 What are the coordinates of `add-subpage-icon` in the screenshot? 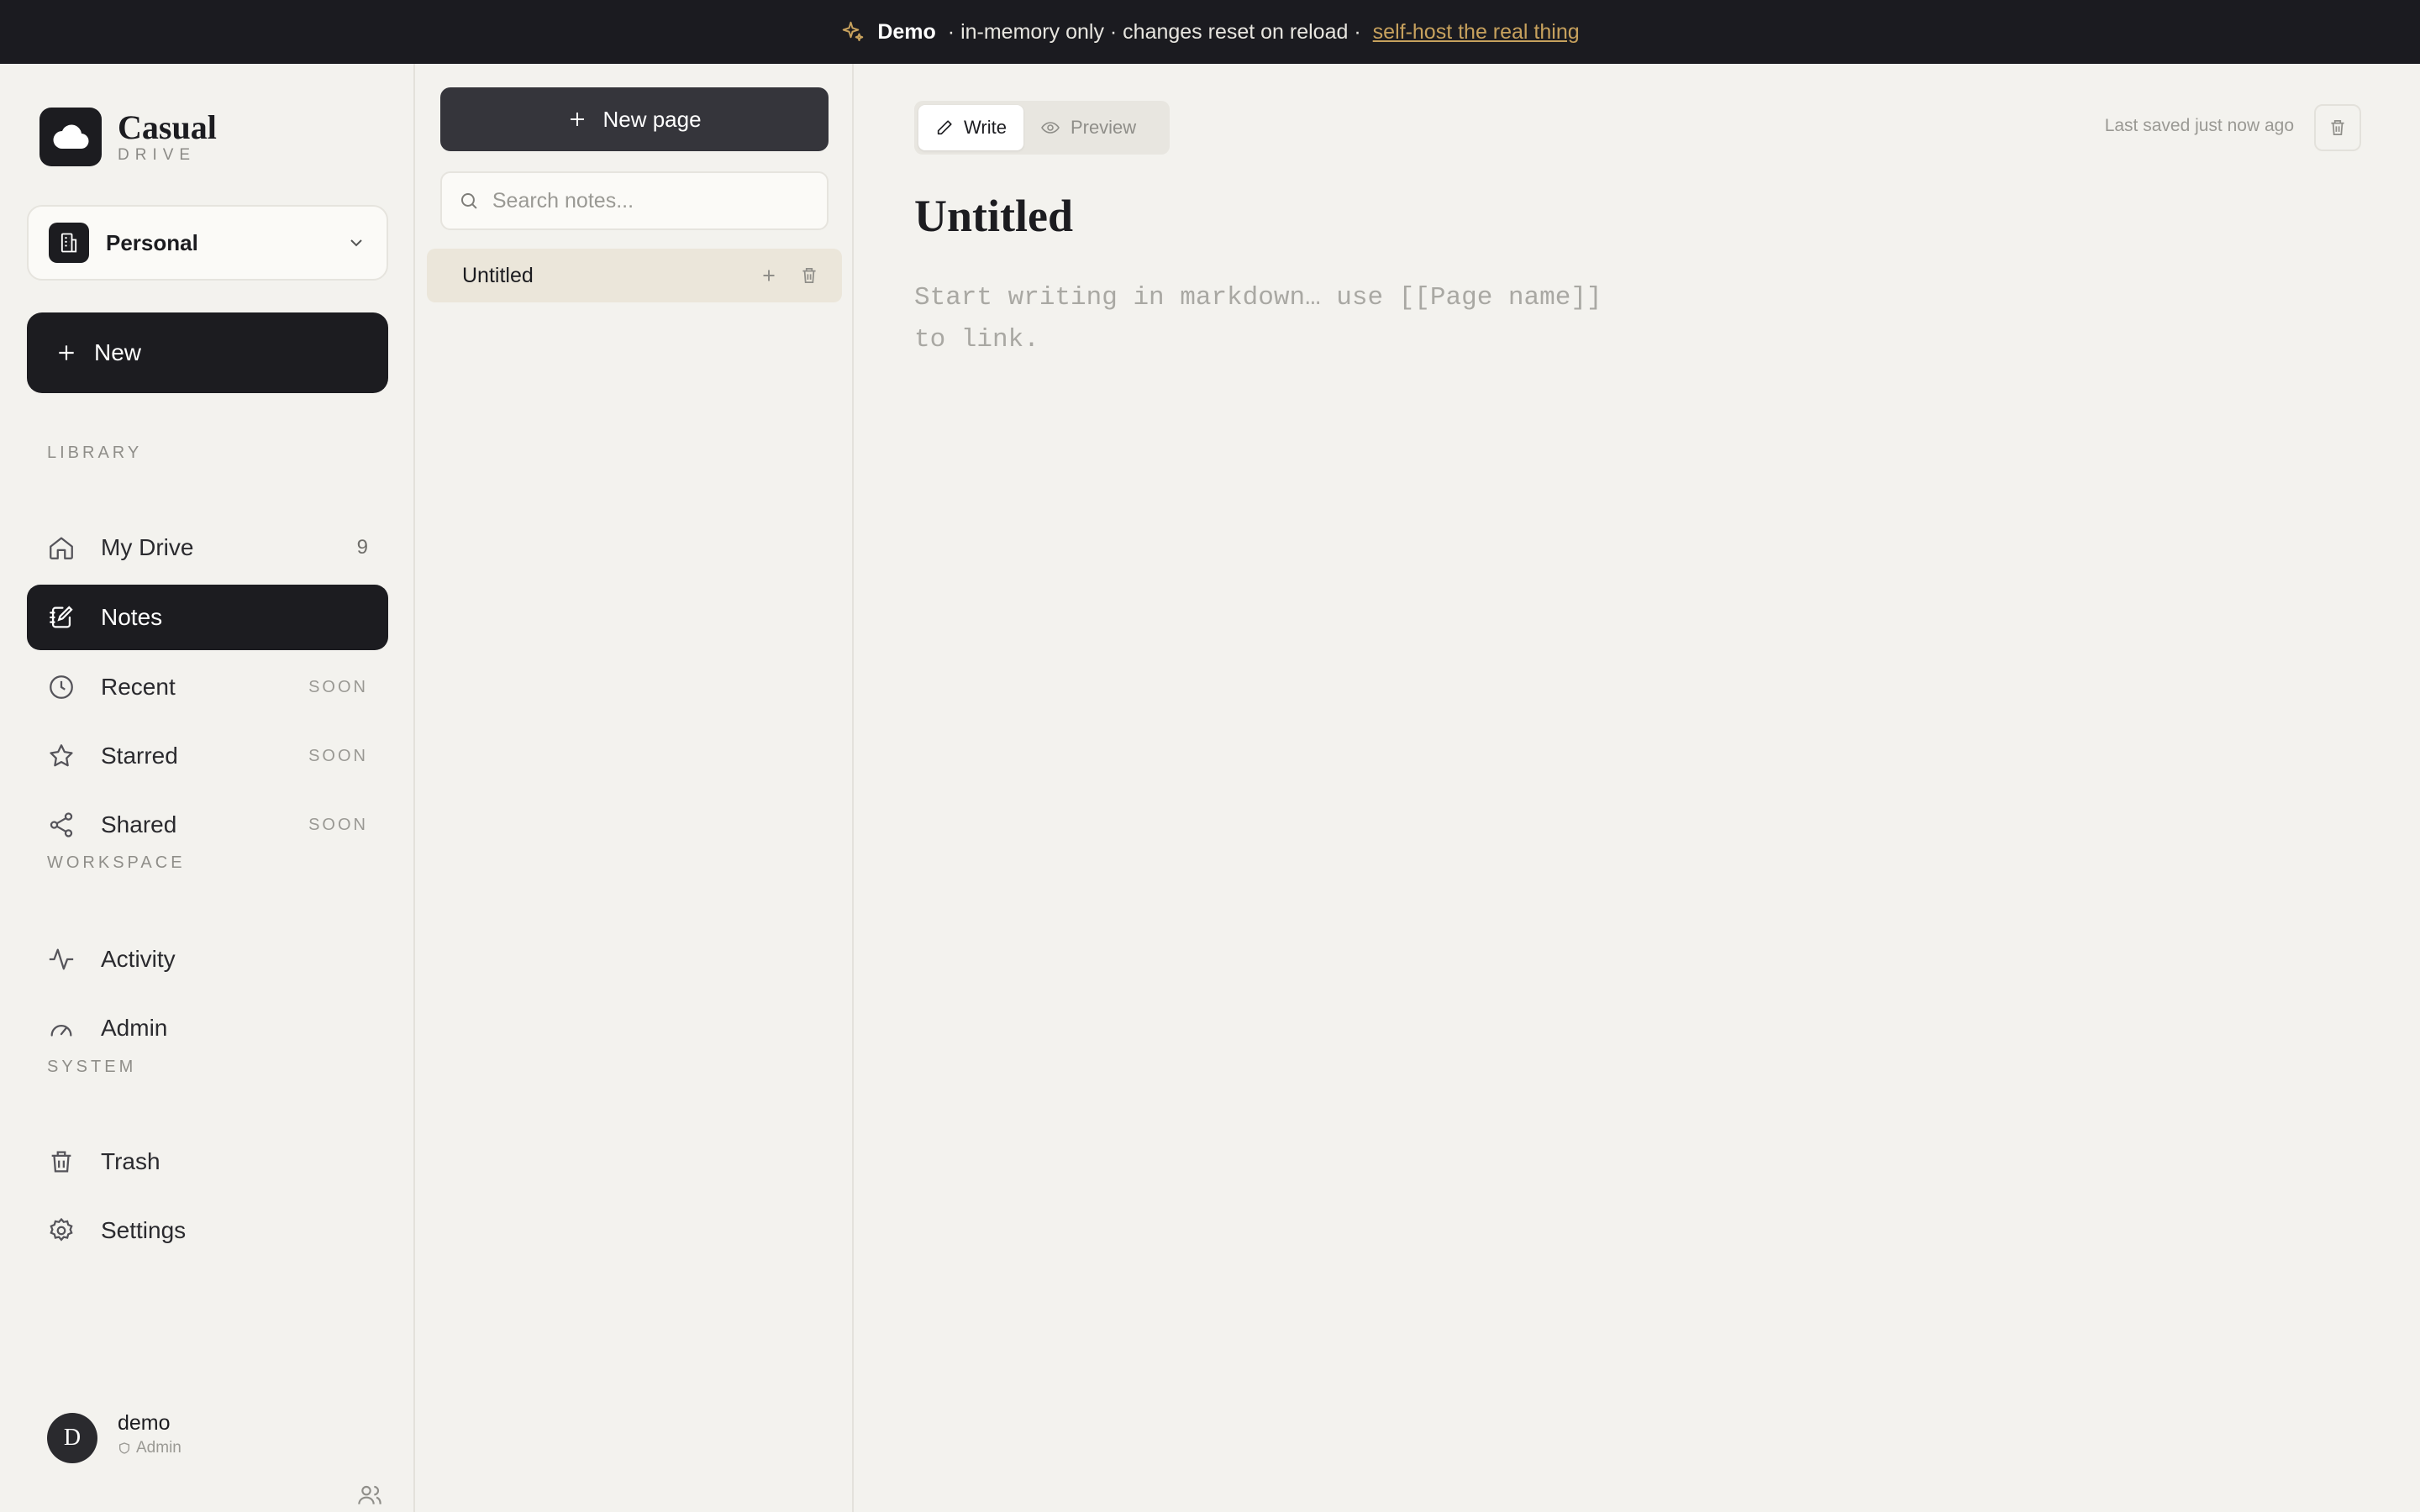 It's located at (769, 275).